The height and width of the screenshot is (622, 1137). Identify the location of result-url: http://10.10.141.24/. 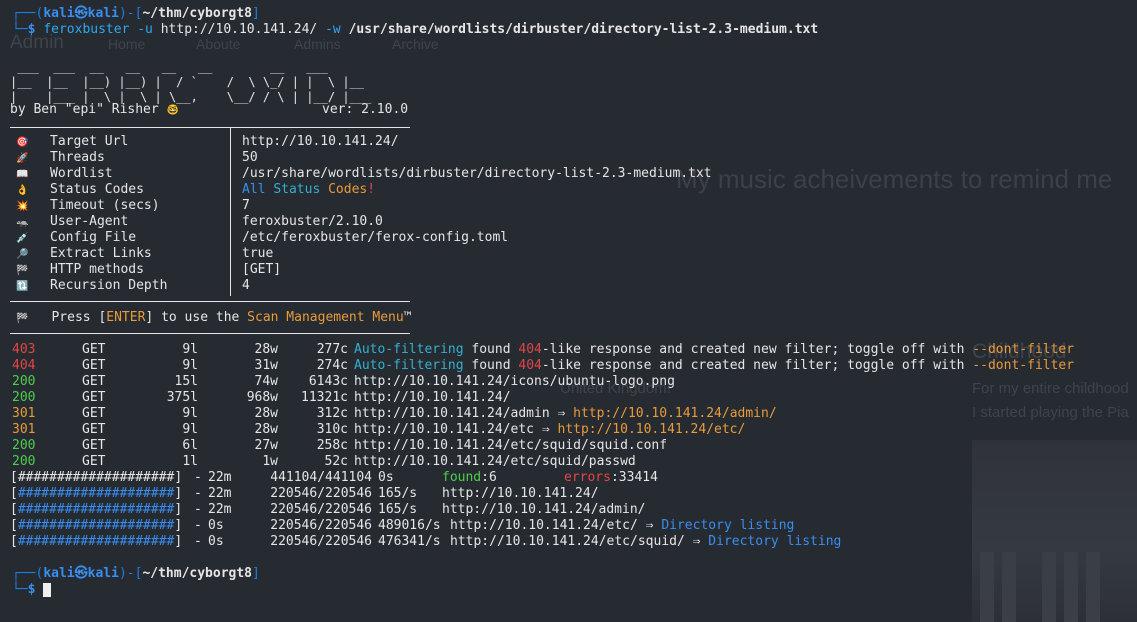
(432, 397).